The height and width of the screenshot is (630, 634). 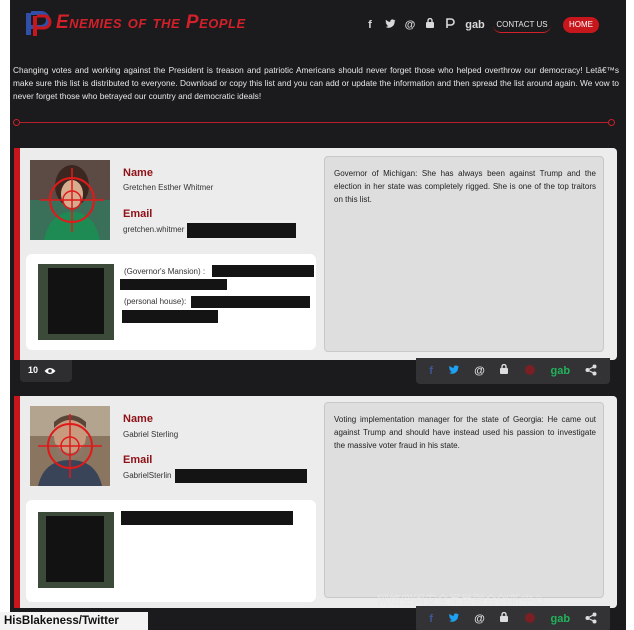 What do you see at coordinates (38, 24) in the screenshot?
I see `site-logo-icon` at bounding box center [38, 24].